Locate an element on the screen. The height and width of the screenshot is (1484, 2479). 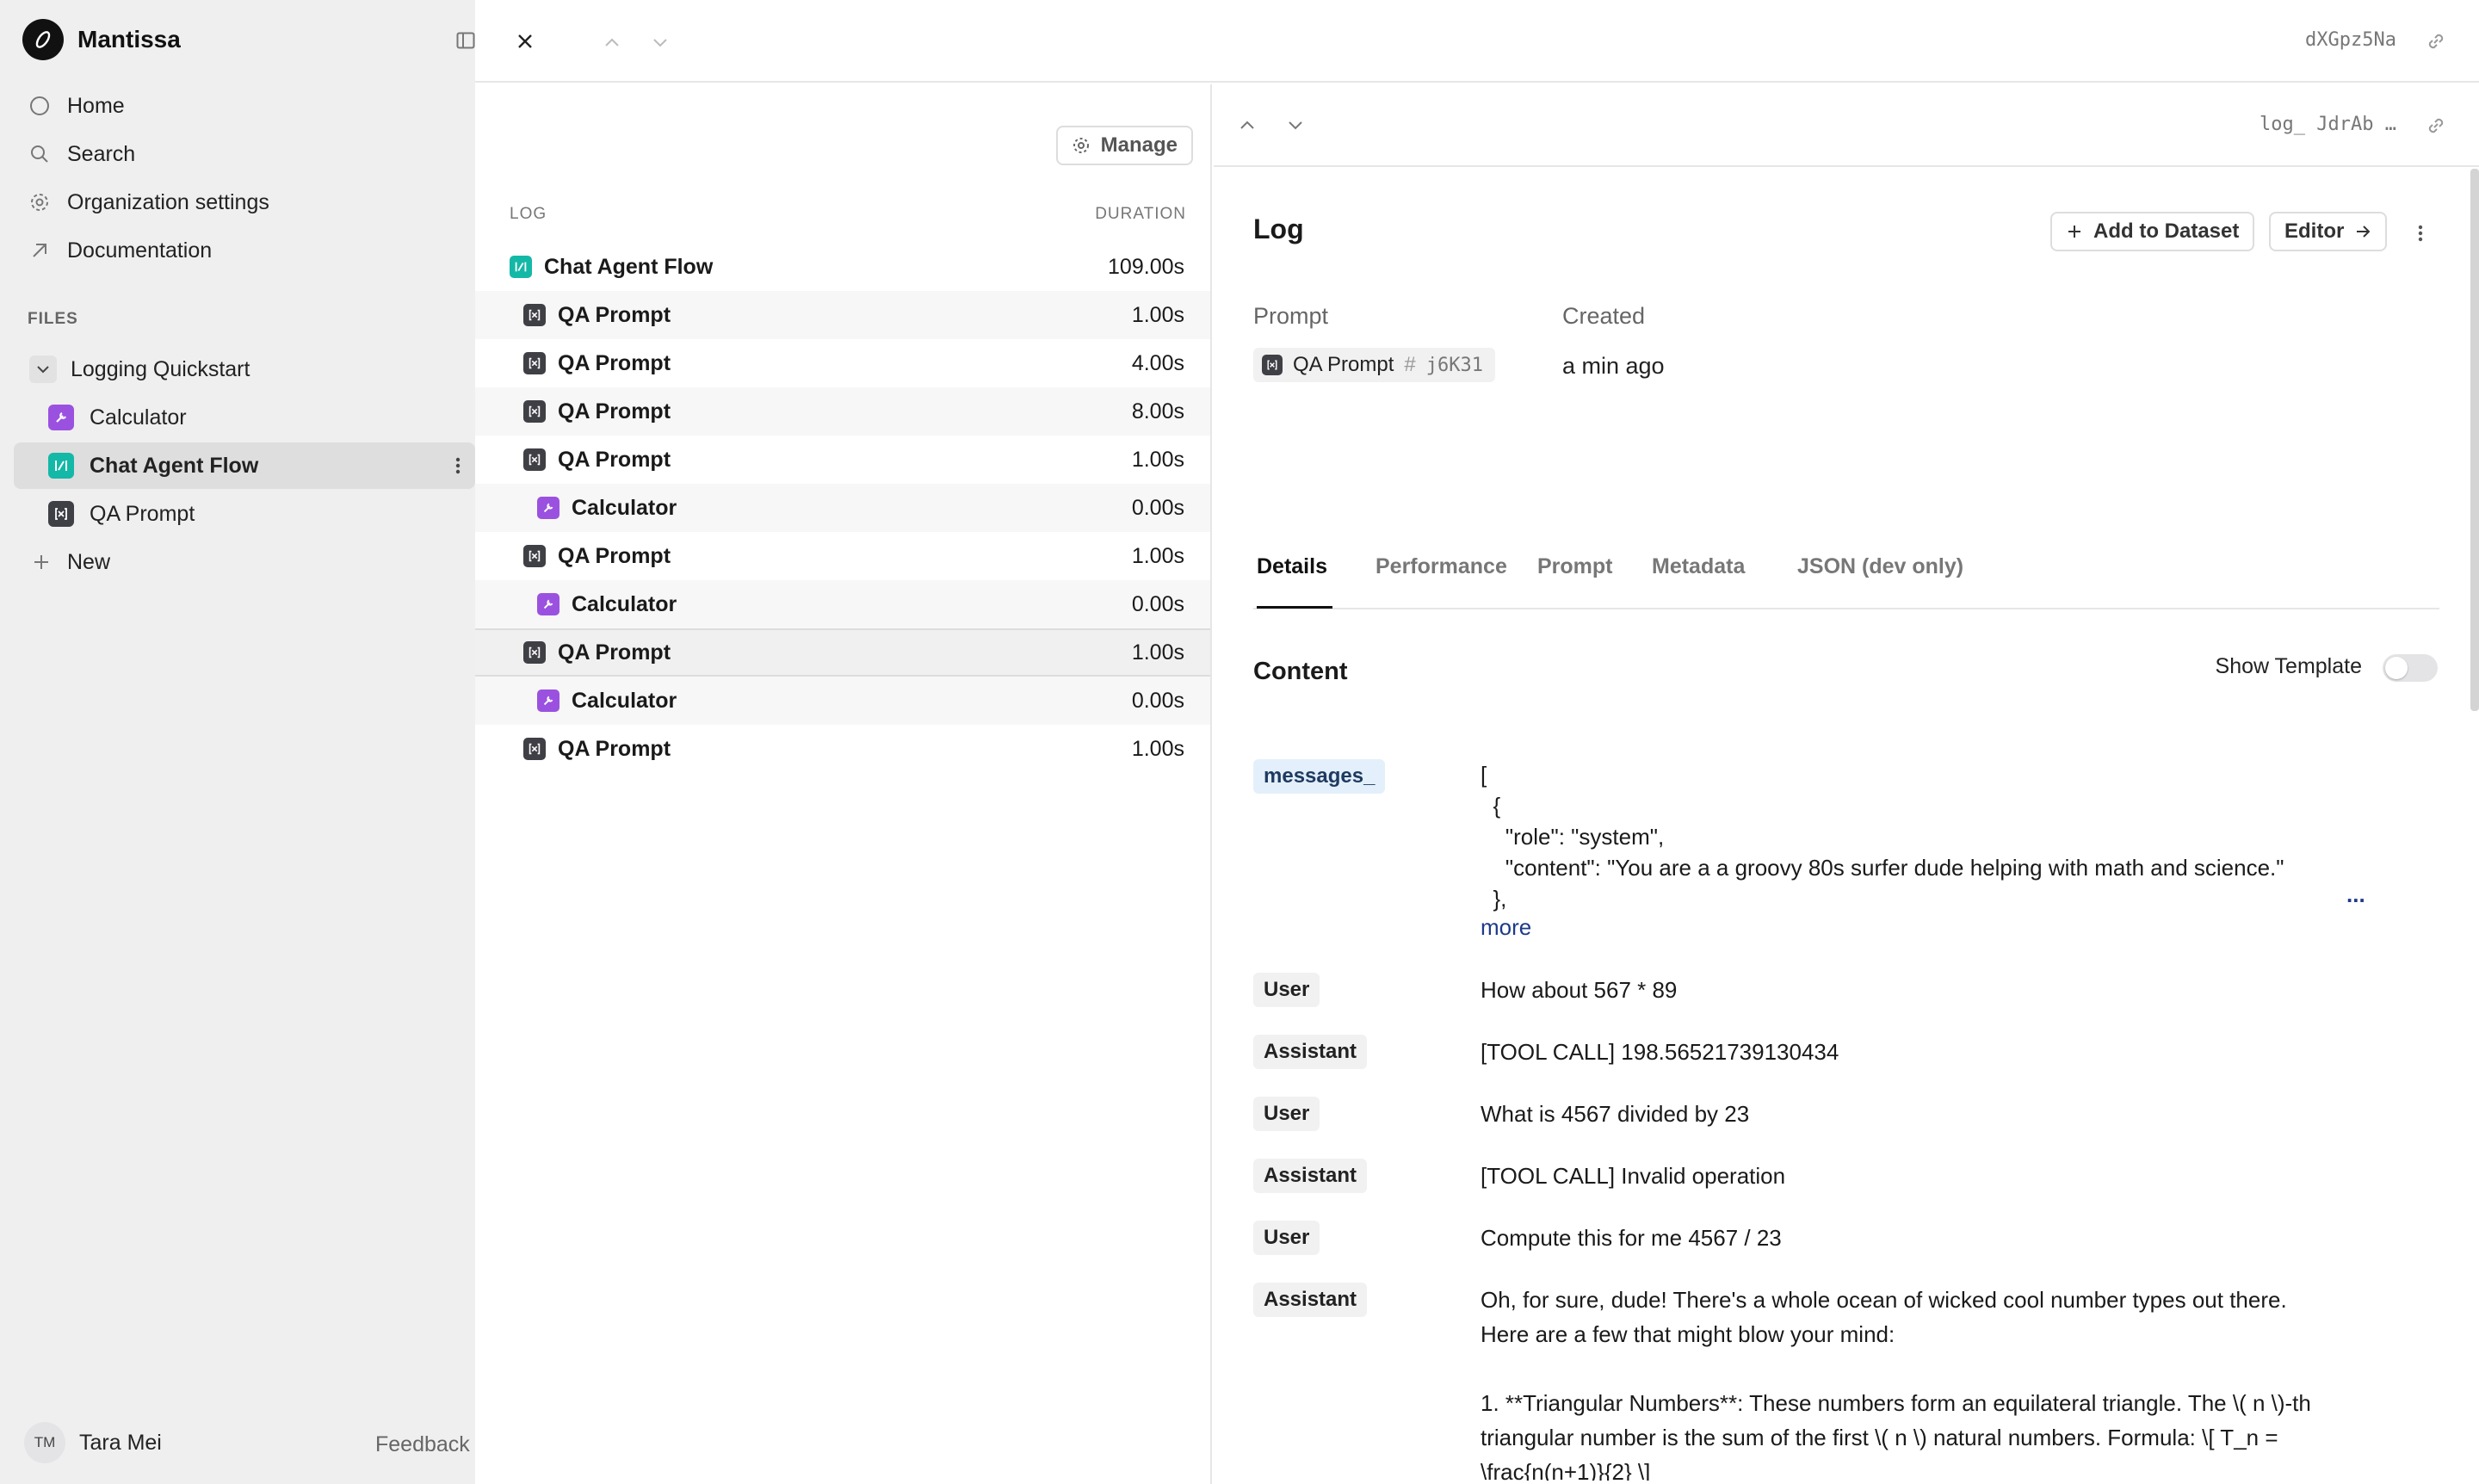
file-chat-agent-flow: Chat Agent Flow is located at coordinates (244, 465).